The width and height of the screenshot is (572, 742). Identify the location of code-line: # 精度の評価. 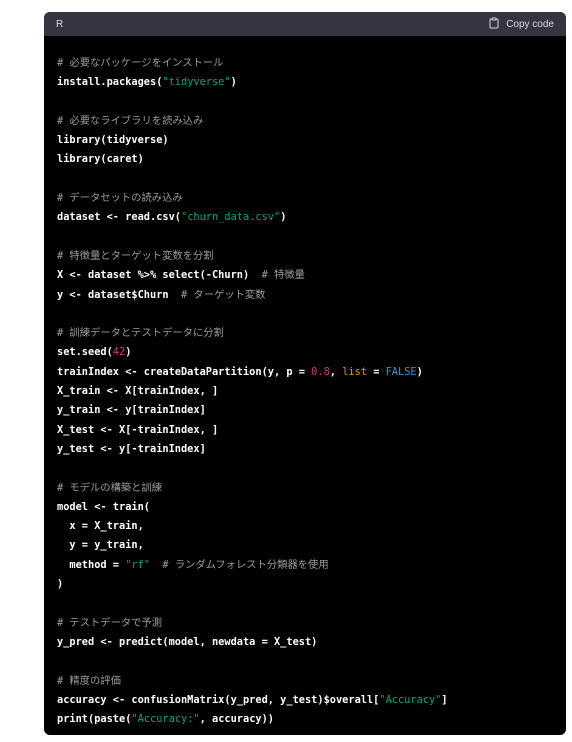
(305, 681).